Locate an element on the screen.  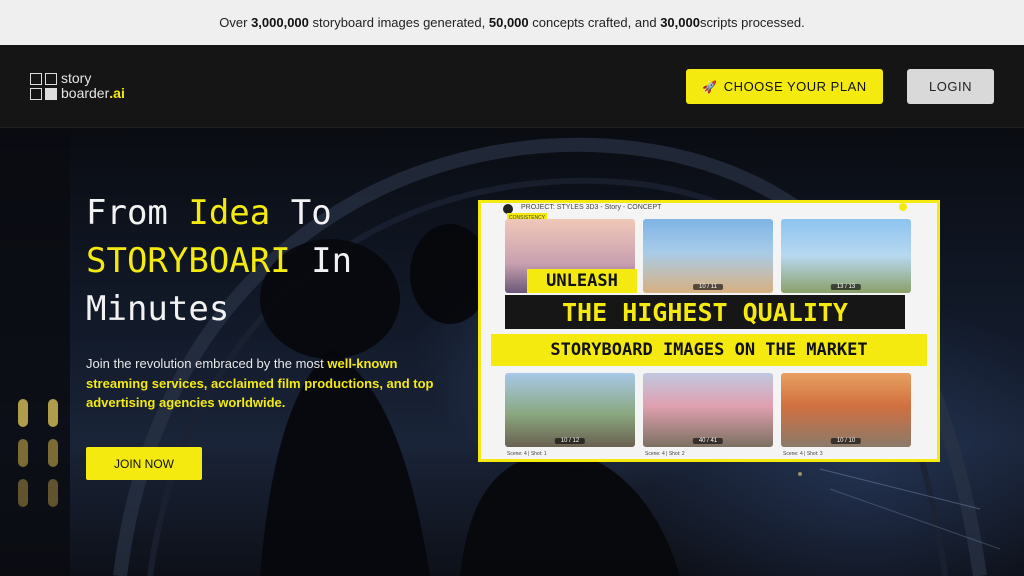
yellow-dot-icon is located at coordinates (903, 207).